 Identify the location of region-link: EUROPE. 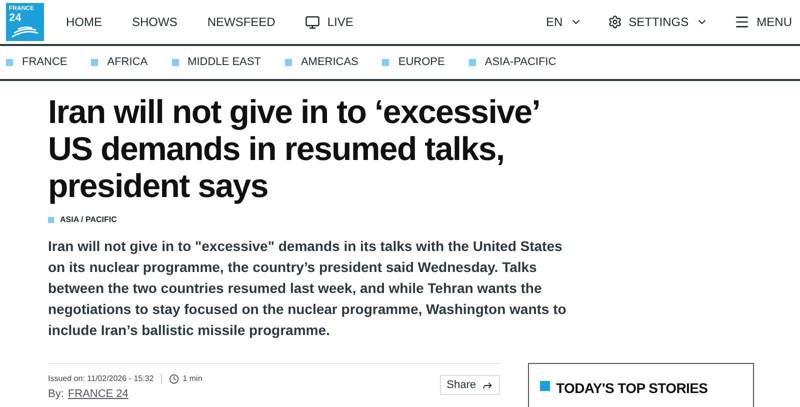
(413, 62).